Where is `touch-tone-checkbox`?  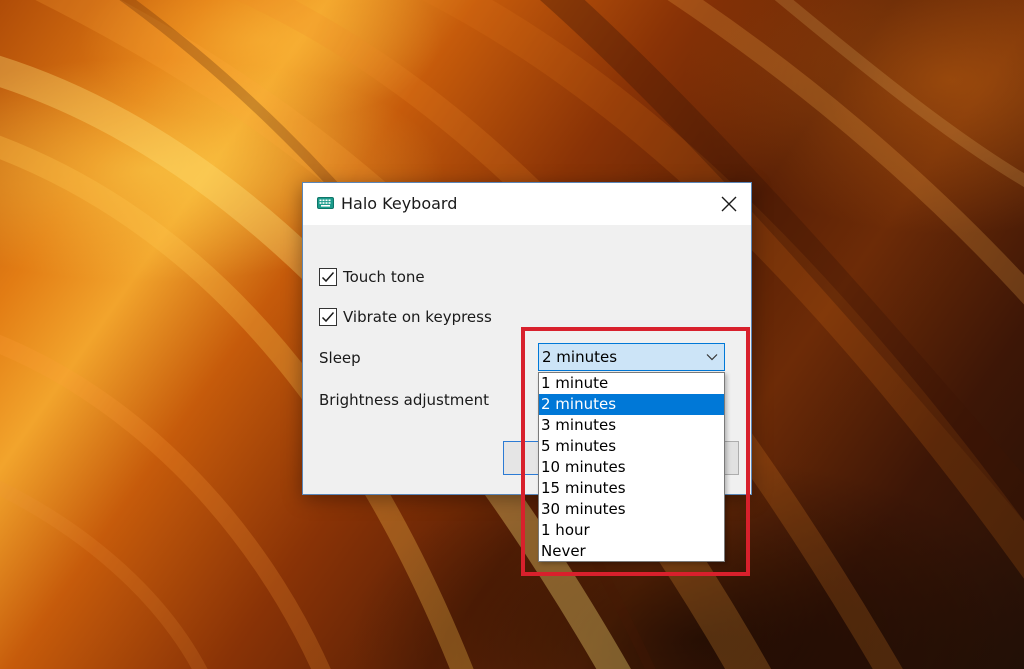
touch-tone-checkbox is located at coordinates (328, 277).